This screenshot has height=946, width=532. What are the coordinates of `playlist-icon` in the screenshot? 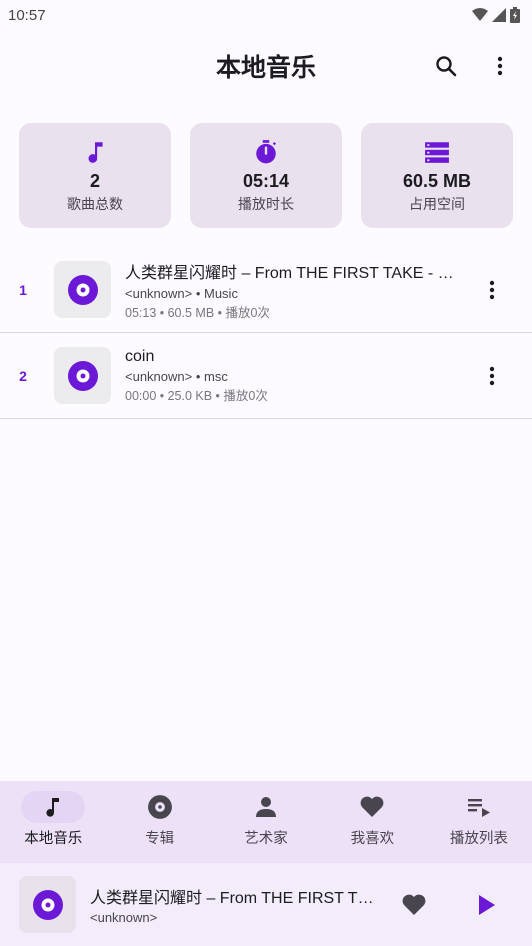 It's located at (478, 808).